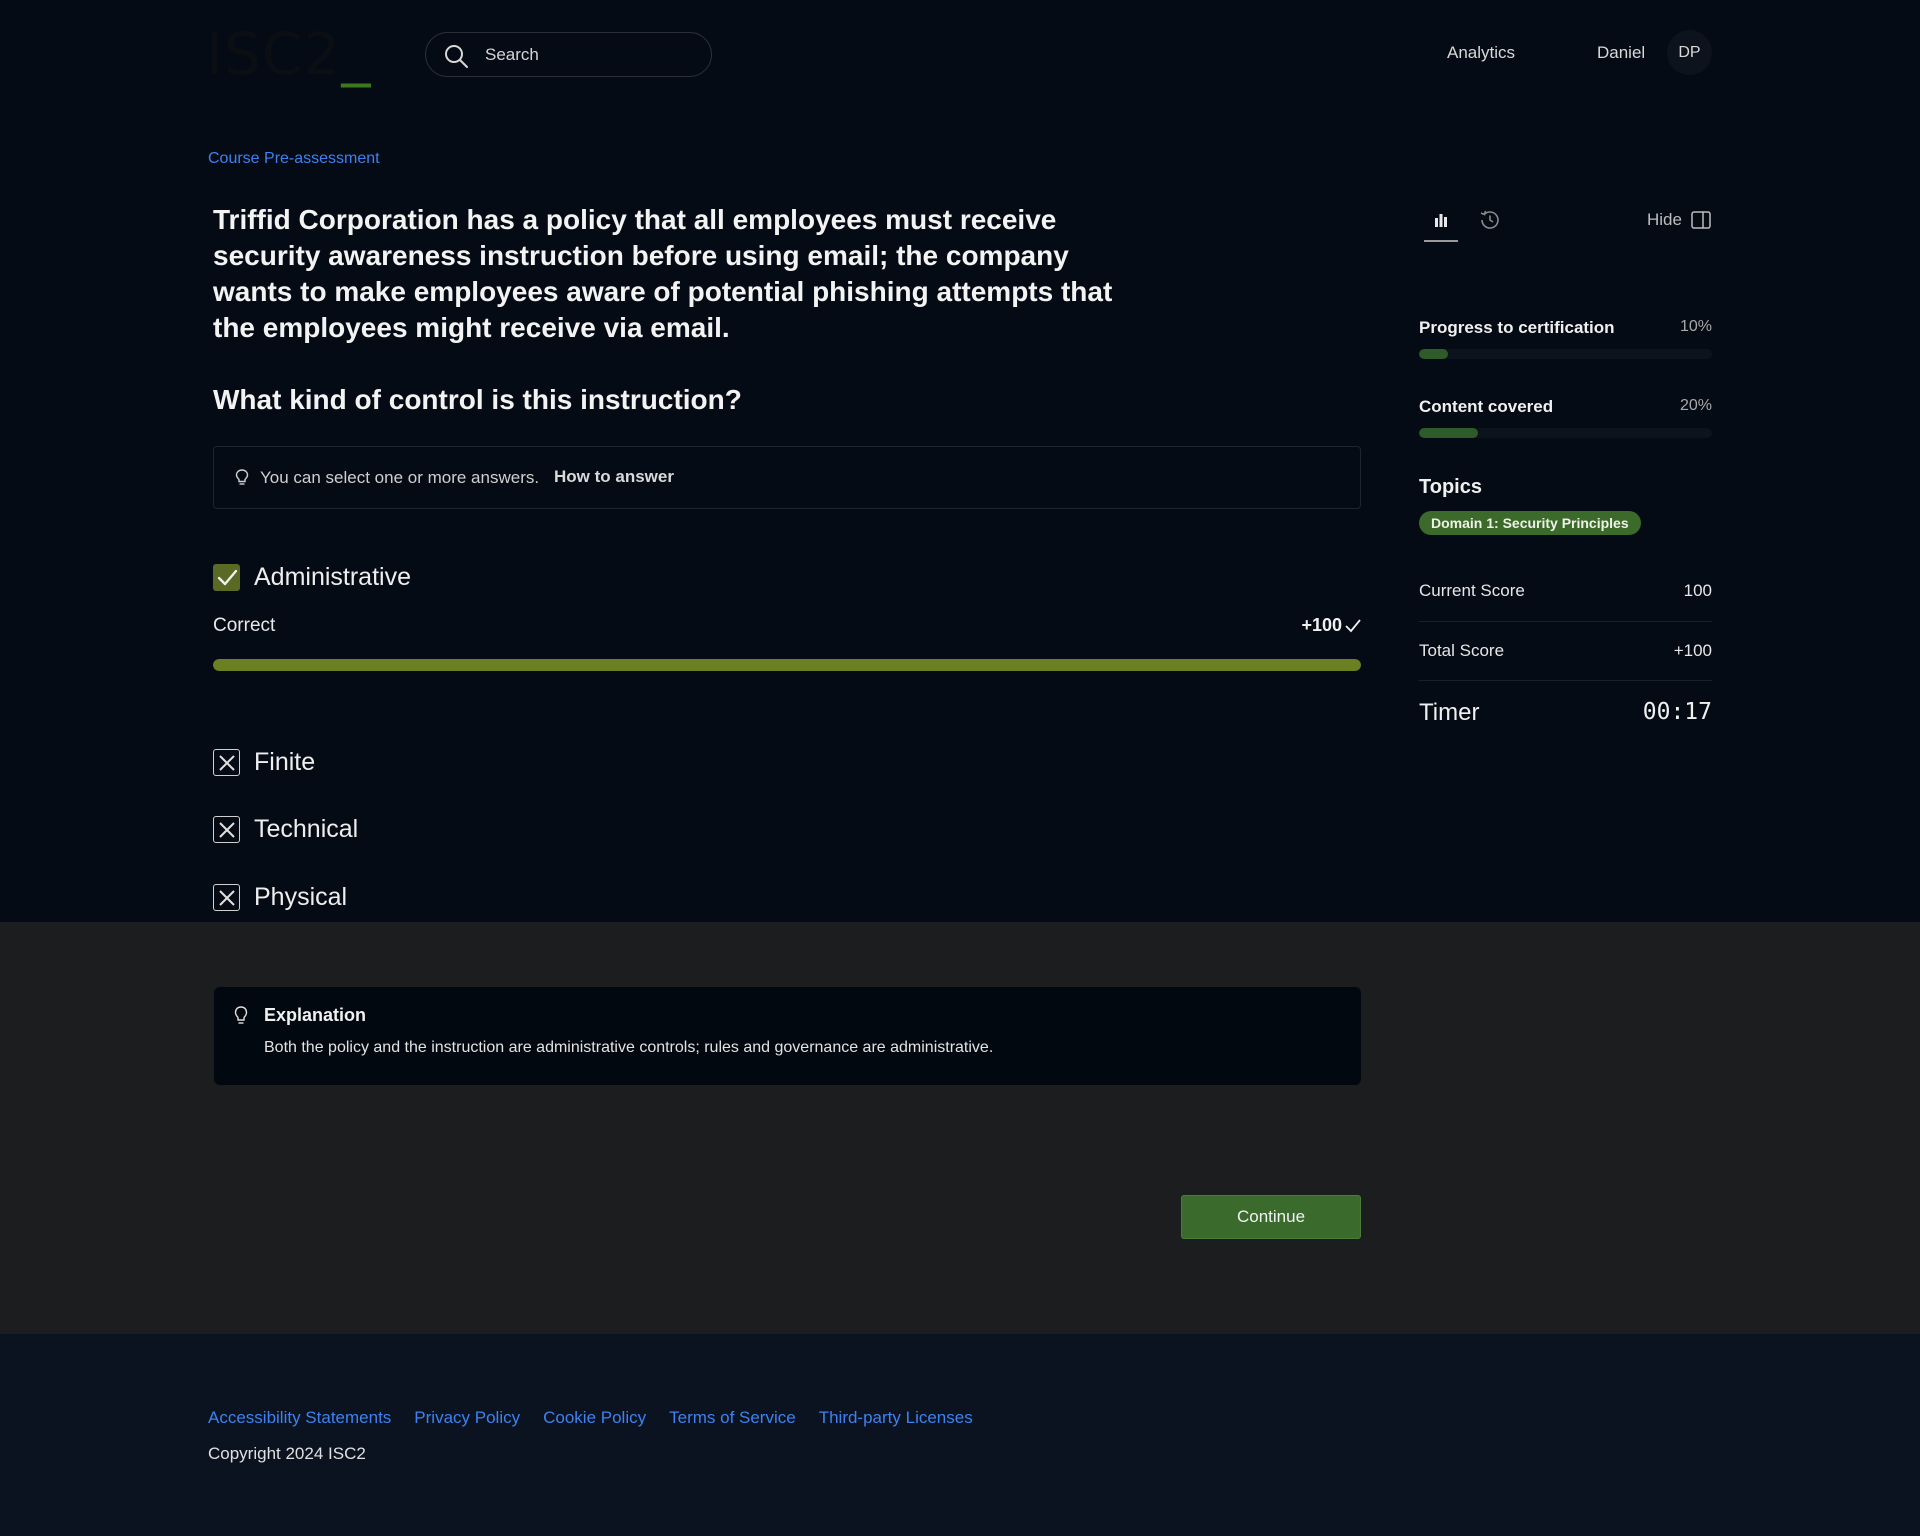  What do you see at coordinates (1434, 354) in the screenshot?
I see `progress-to-certification-fill` at bounding box center [1434, 354].